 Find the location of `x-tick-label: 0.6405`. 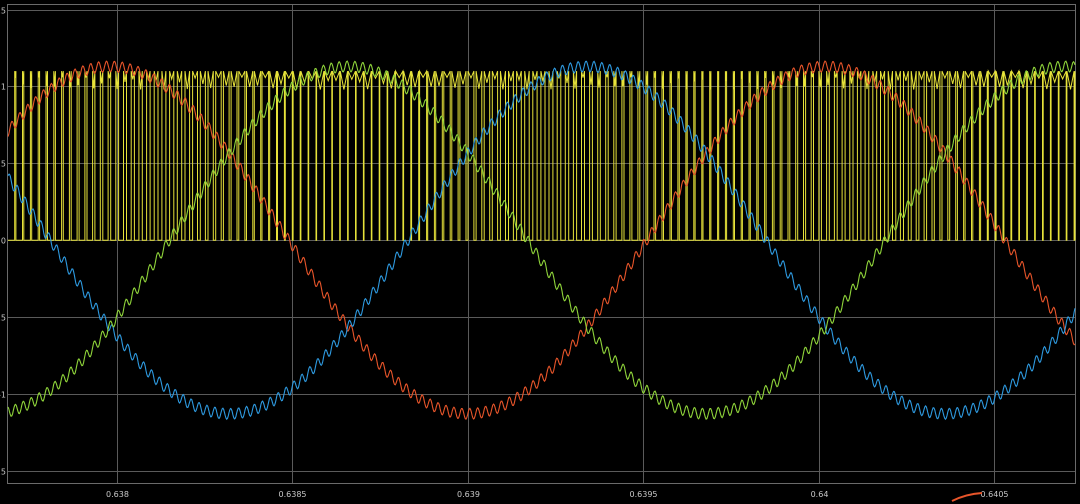

x-tick-label: 0.6405 is located at coordinates (995, 494).